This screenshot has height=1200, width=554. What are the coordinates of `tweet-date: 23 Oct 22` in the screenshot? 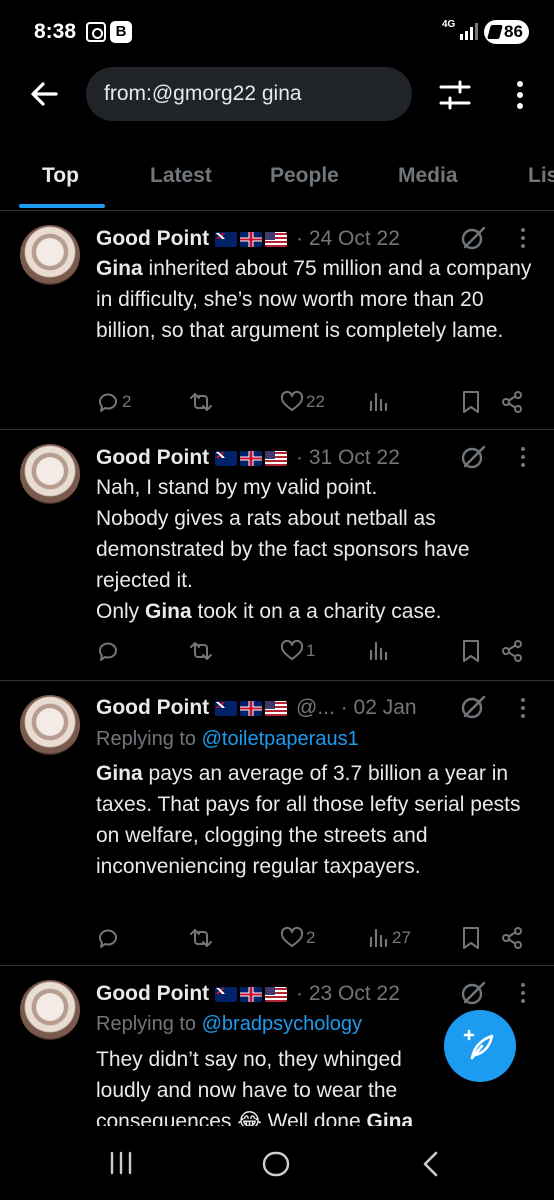 It's located at (354, 993).